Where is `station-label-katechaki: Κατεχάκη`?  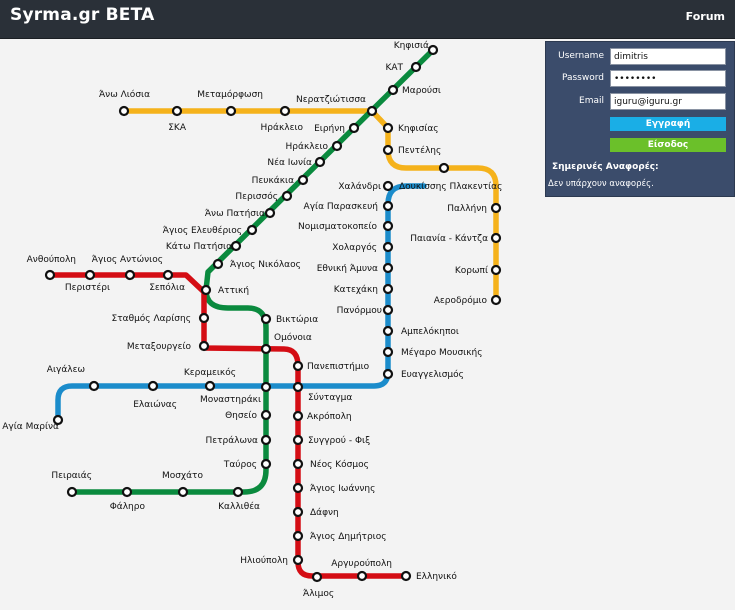 station-label-katechaki: Κατεχάκη is located at coordinates (356, 290).